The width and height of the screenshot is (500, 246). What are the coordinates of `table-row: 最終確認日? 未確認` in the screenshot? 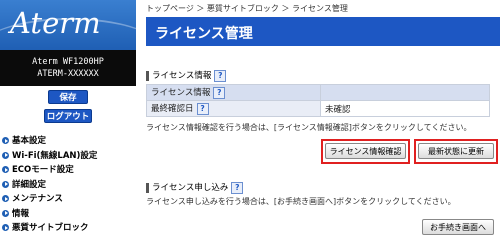 It's located at (318, 108).